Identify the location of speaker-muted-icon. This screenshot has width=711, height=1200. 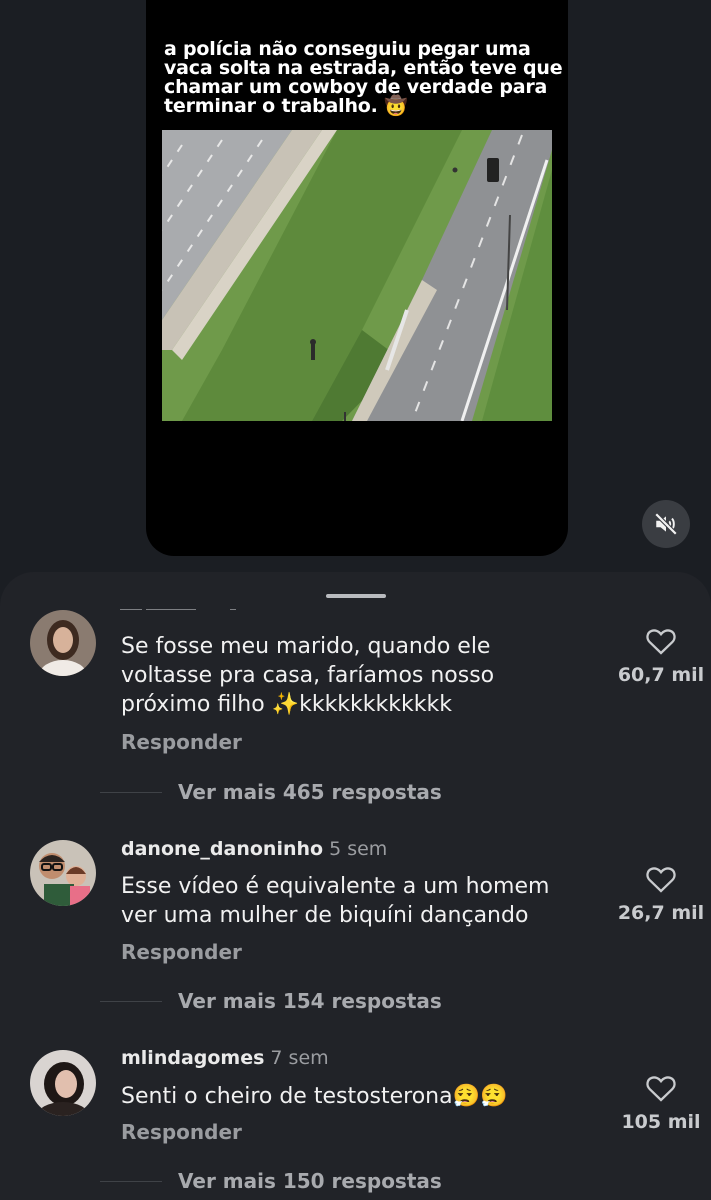
(666, 524).